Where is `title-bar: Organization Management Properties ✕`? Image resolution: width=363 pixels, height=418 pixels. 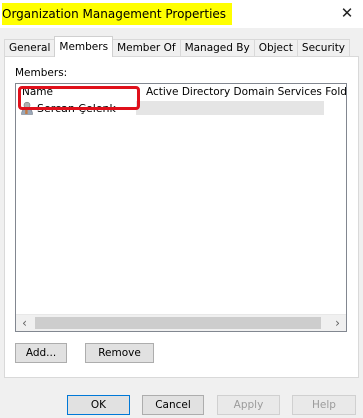
title-bar: Organization Management Properties ✕ is located at coordinates (181, 14).